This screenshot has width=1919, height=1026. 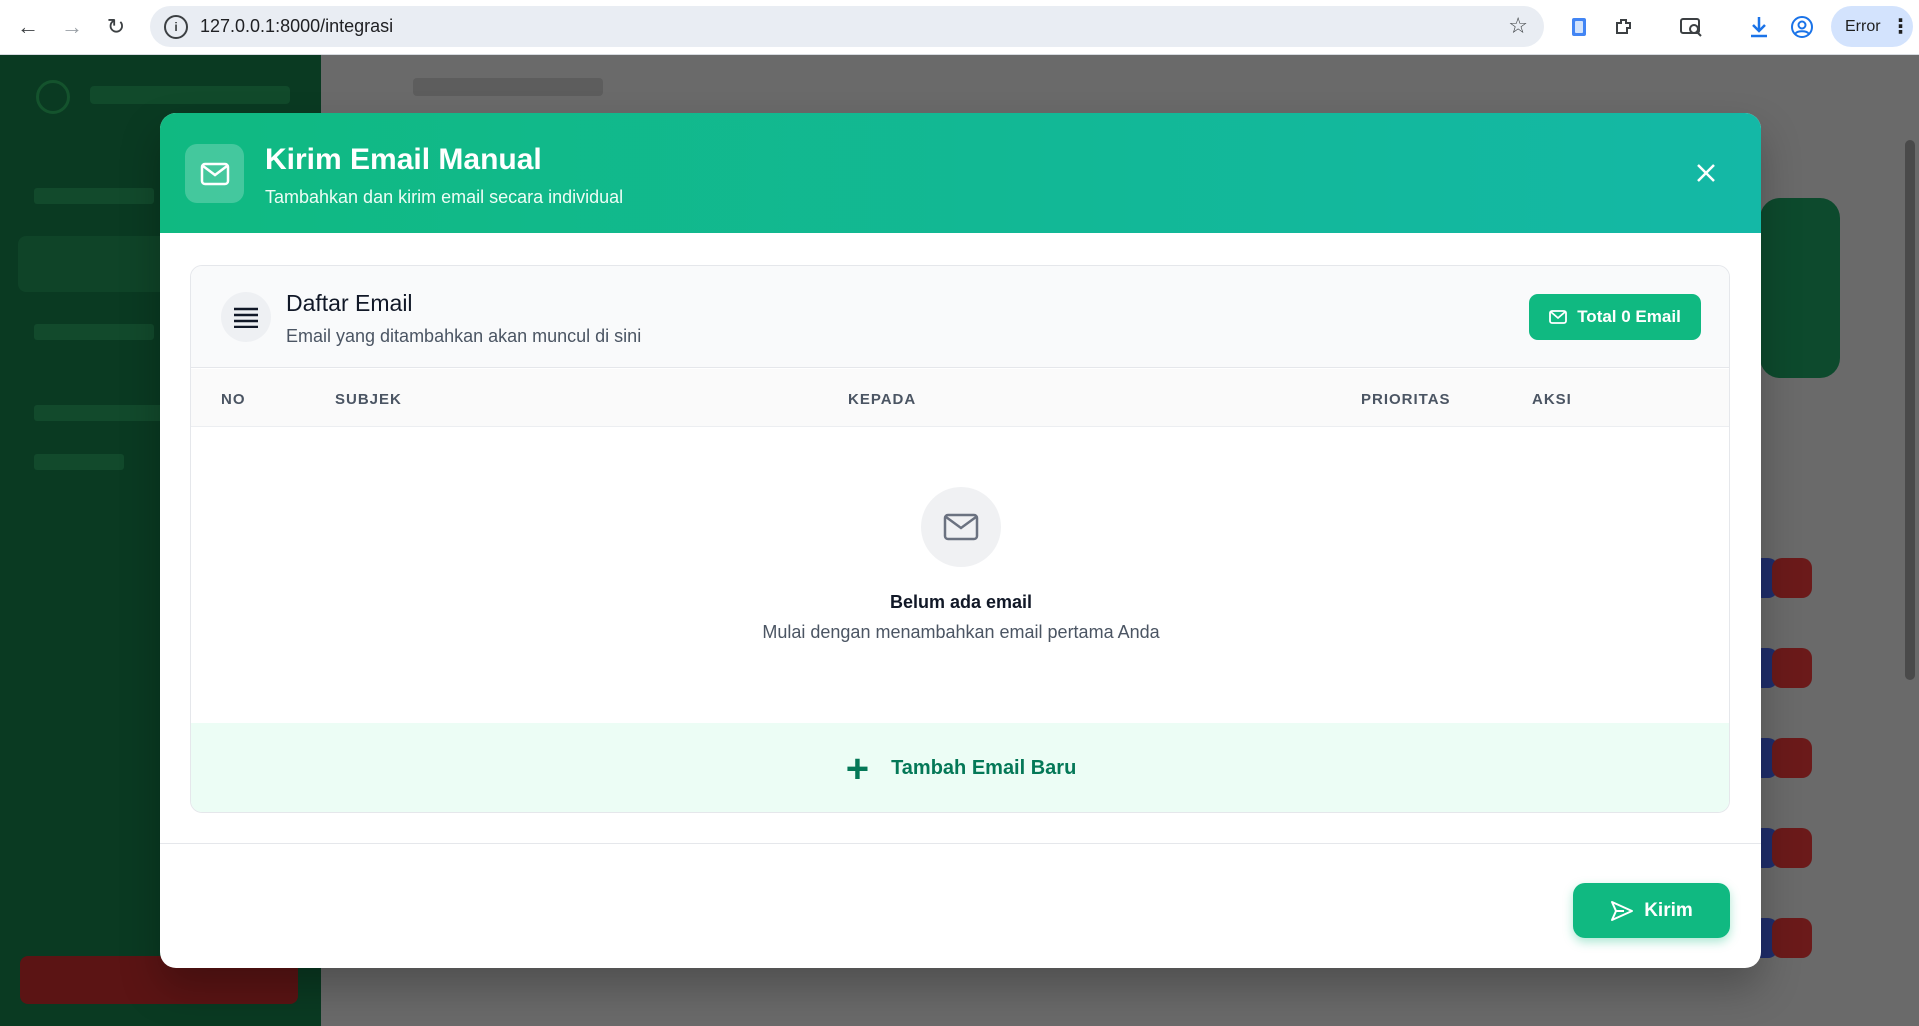 I want to click on reload-icon: ↻, so click(x=116, y=27).